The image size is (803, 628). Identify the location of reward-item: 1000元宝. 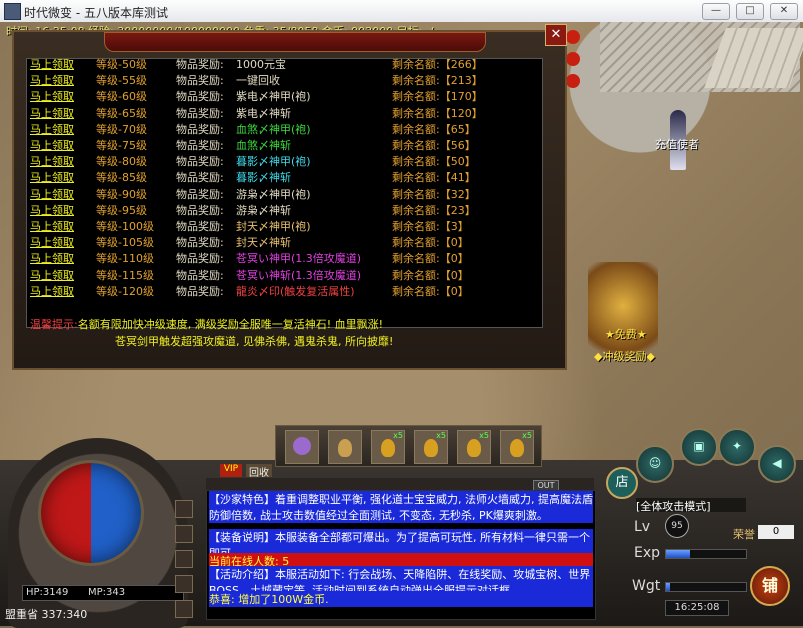
(261, 64).